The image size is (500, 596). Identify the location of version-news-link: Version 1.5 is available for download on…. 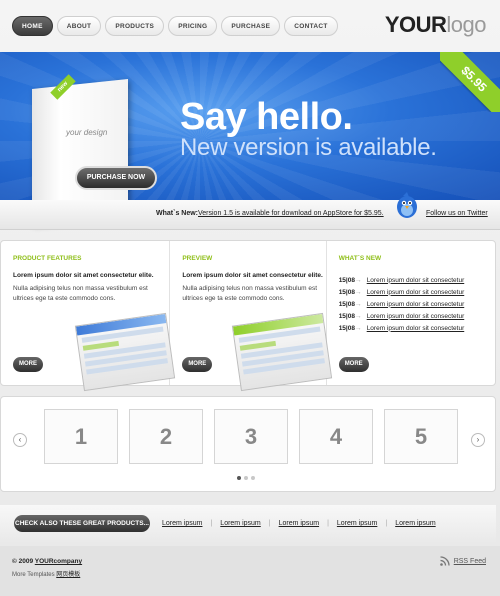
(291, 213).